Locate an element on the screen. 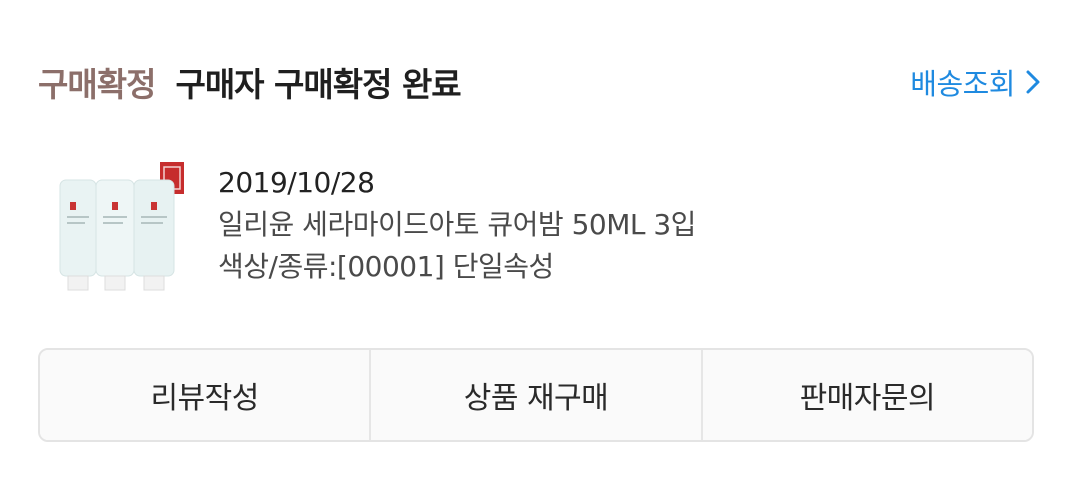  order-status-title: 구매자 구매확정 완료 is located at coordinates (318, 84).